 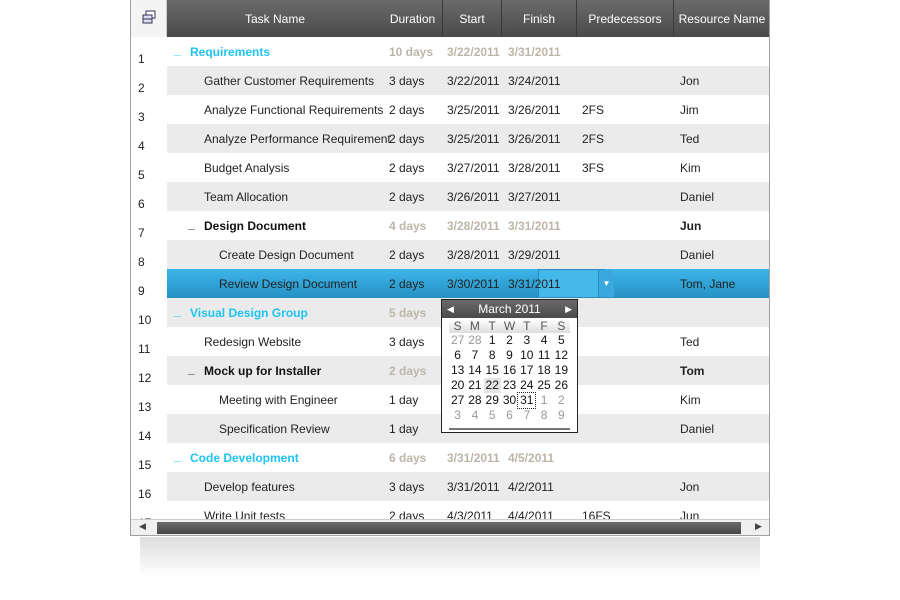 What do you see at coordinates (509, 309) in the screenshot?
I see `calendar-month-title: March 2011` at bounding box center [509, 309].